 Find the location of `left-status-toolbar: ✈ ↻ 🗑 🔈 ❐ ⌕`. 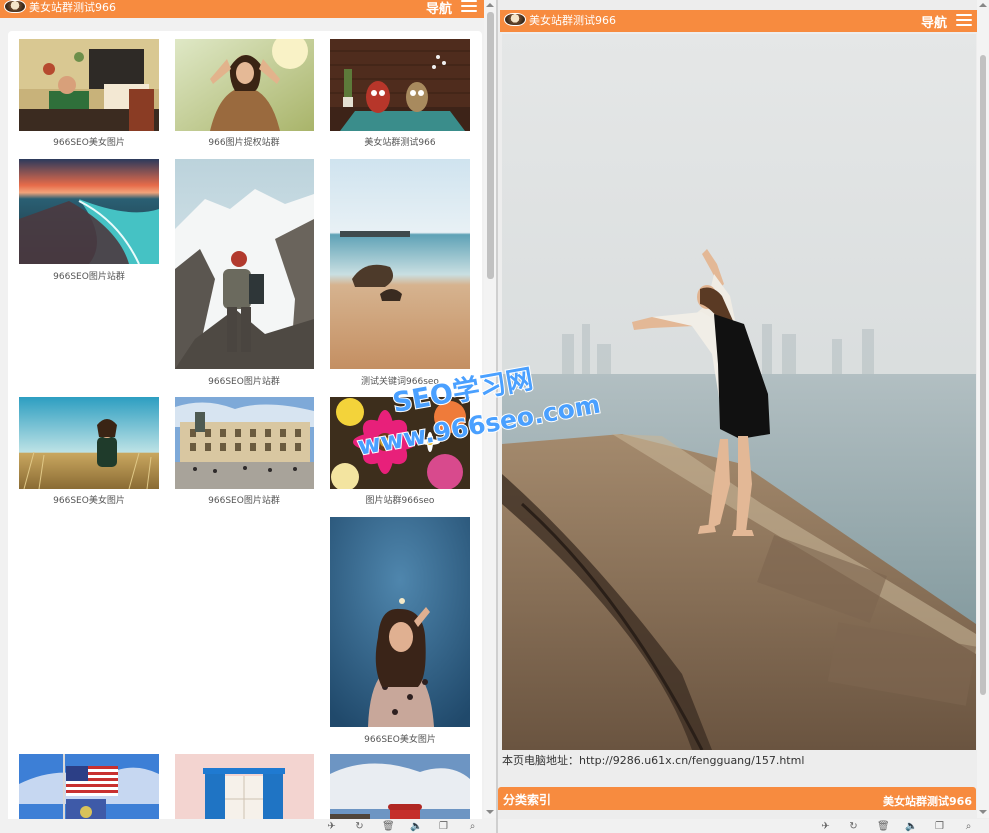

left-status-toolbar: ✈ ↻ 🗑 🔈 ❐ ⌕ is located at coordinates (248, 826).